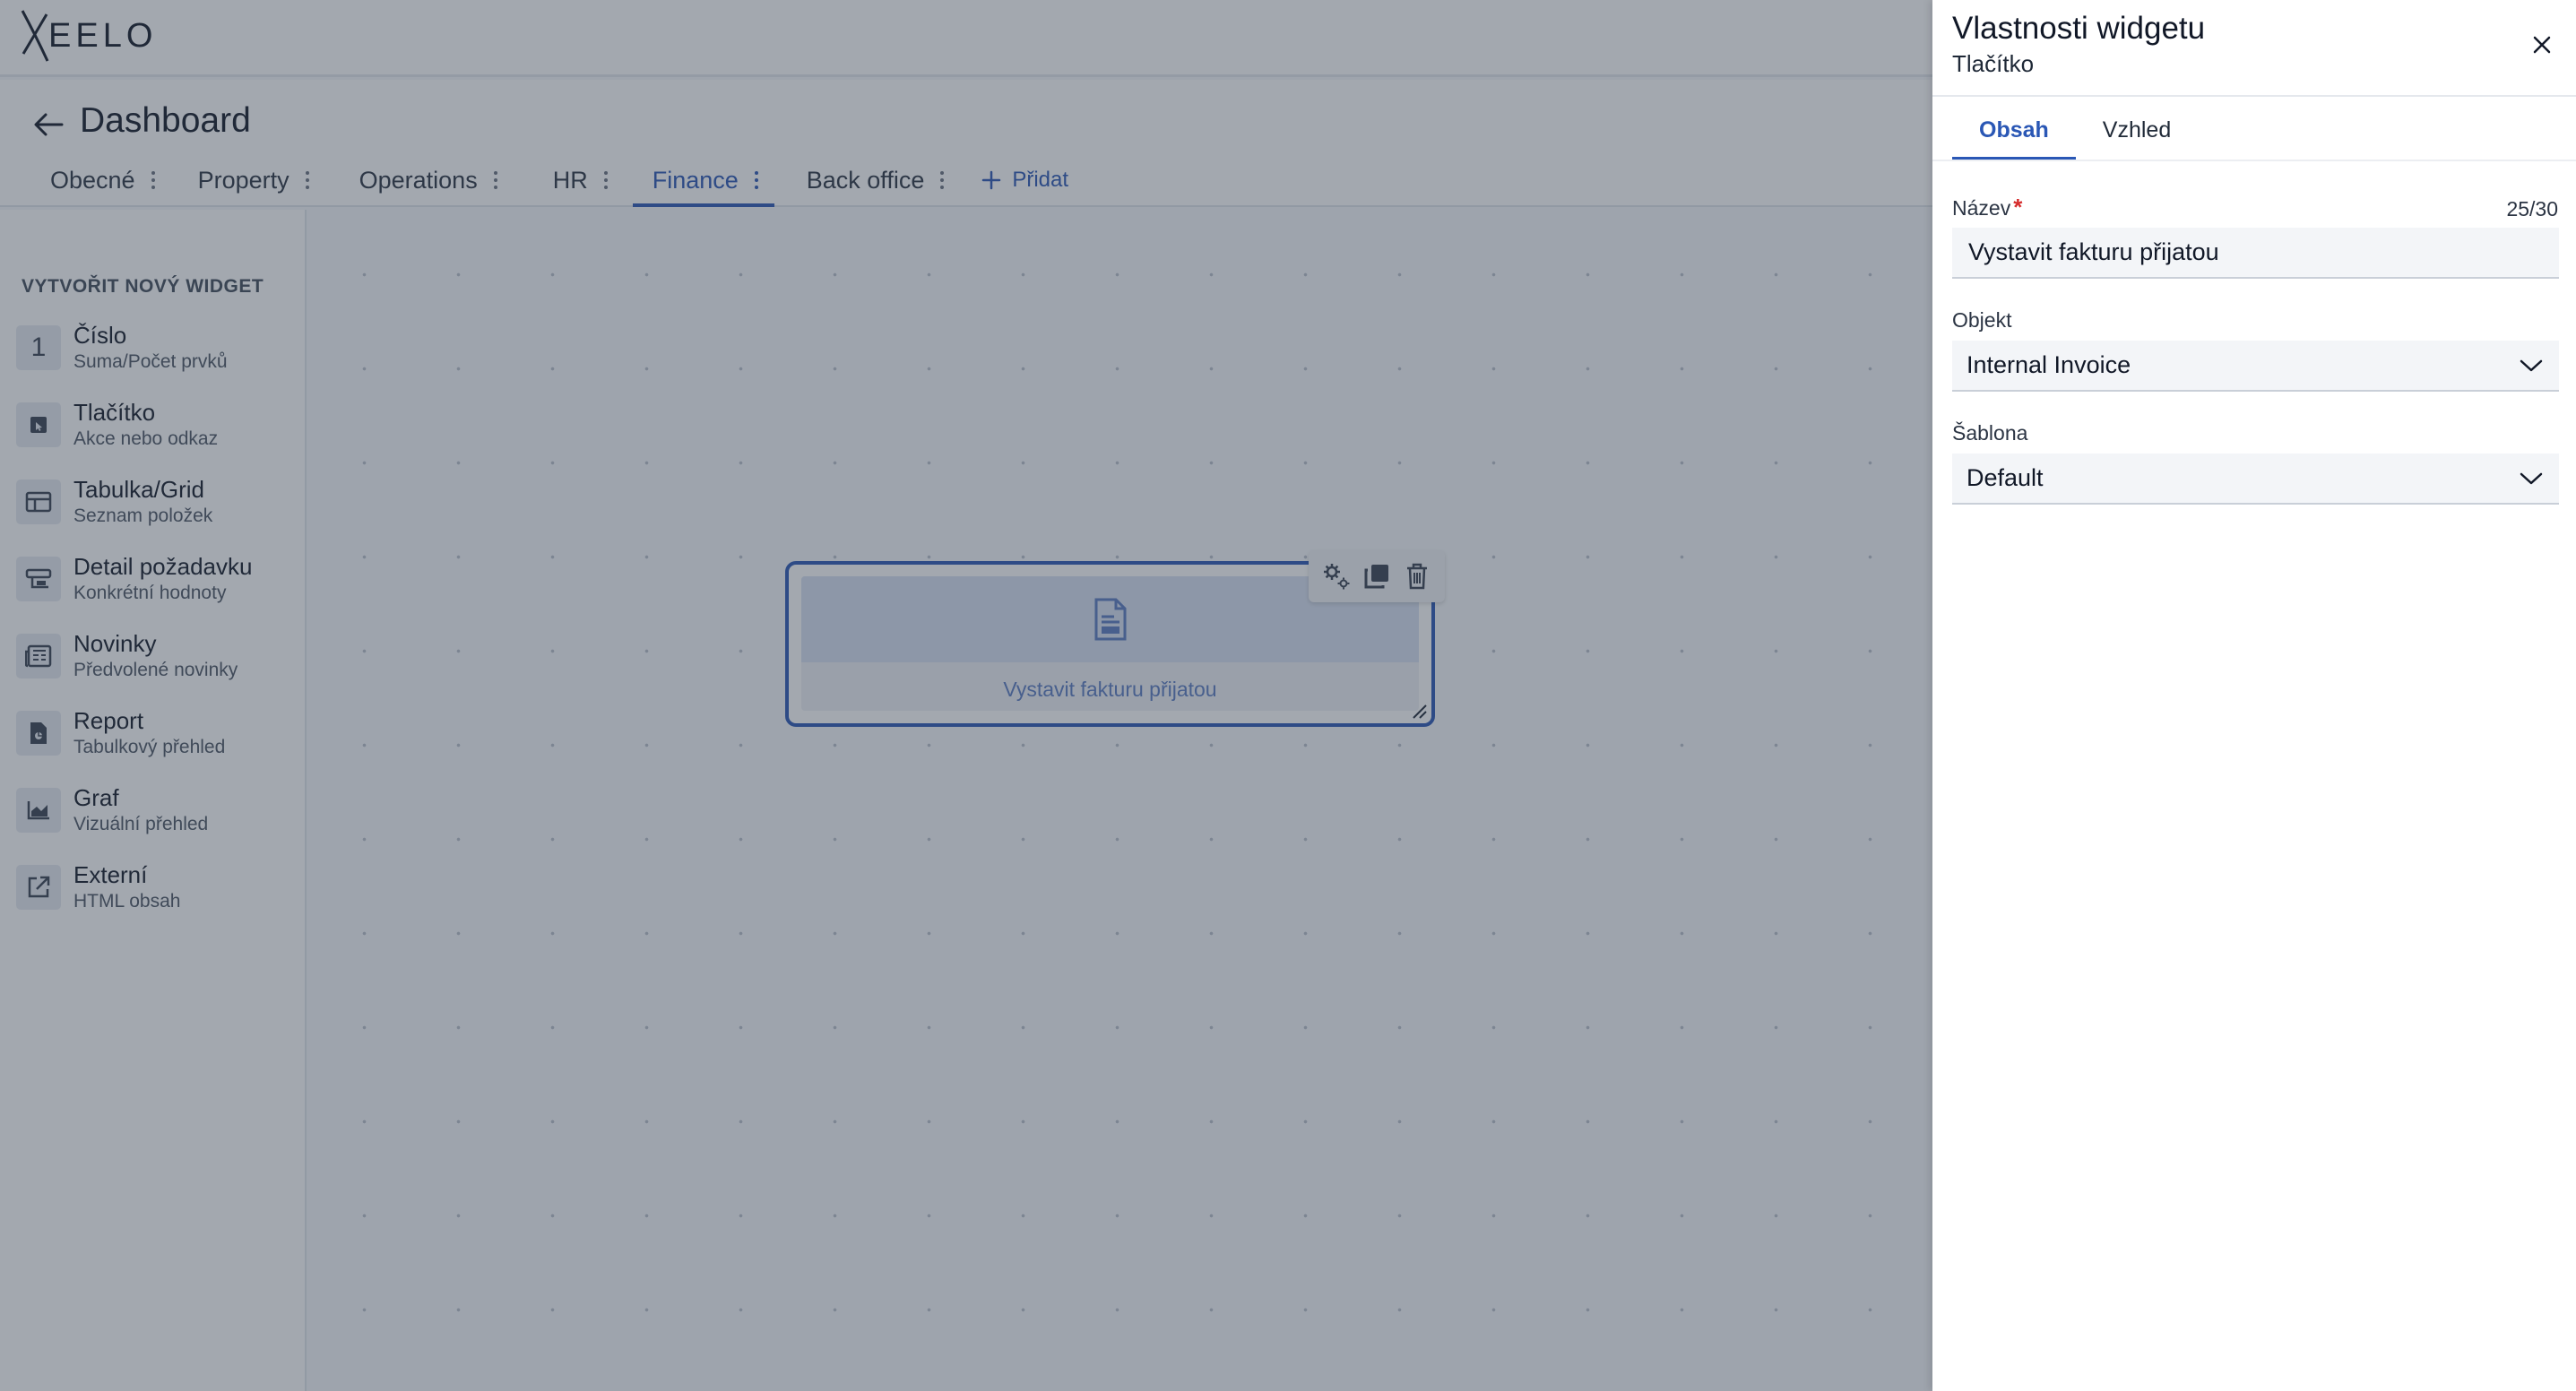  I want to click on panel-subtitle: Tlačítko, so click(1993, 63).